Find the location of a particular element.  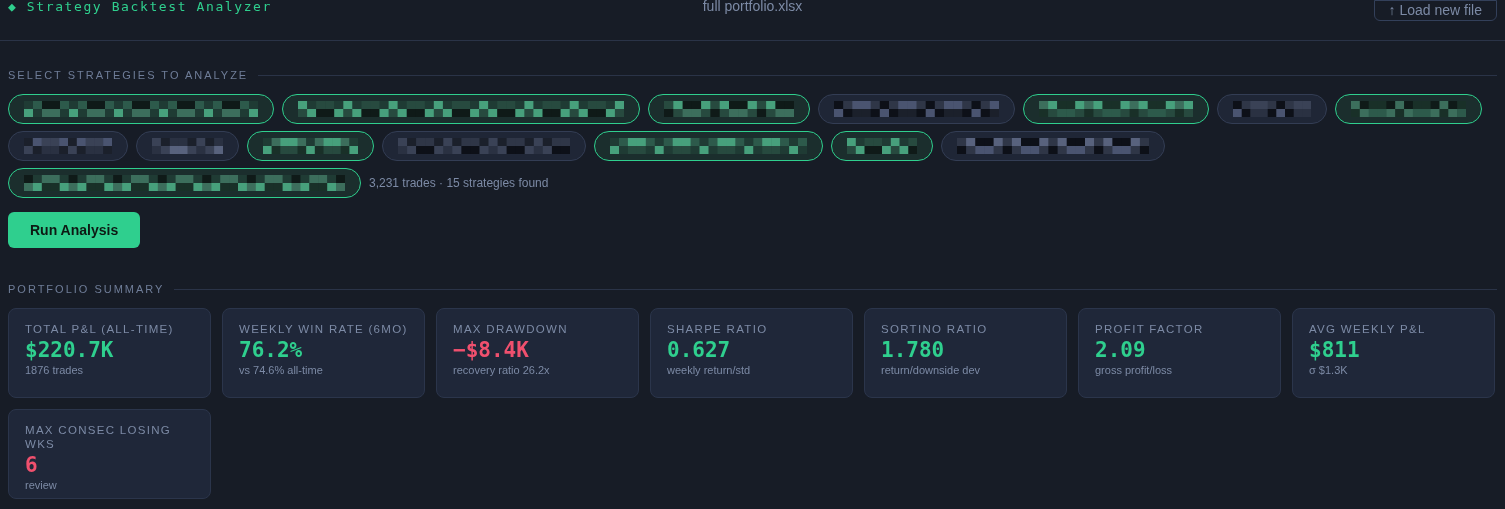

metric-note: gross profit/loss is located at coordinates (1134, 370).